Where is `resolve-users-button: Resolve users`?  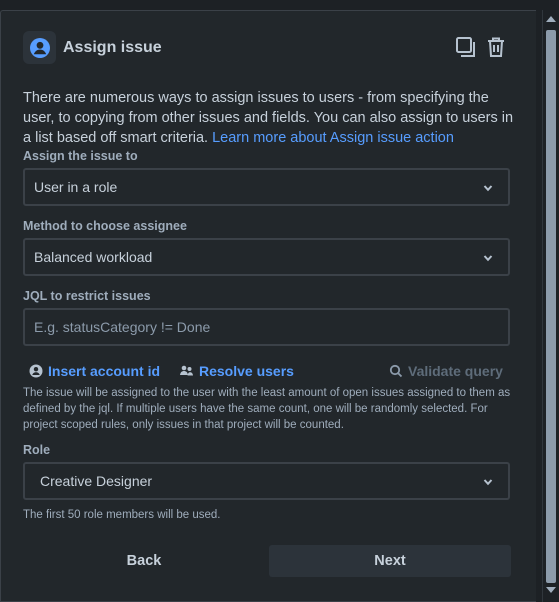
resolve-users-button: Resolve users is located at coordinates (236, 371).